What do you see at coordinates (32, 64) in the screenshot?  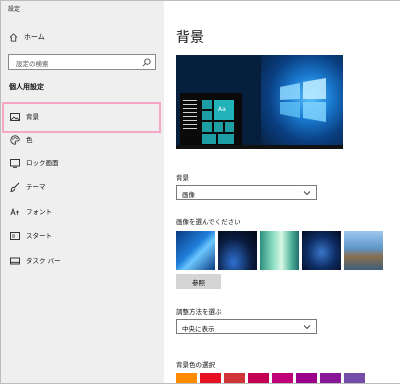 I see `search-placeholder: 設定の検索` at bounding box center [32, 64].